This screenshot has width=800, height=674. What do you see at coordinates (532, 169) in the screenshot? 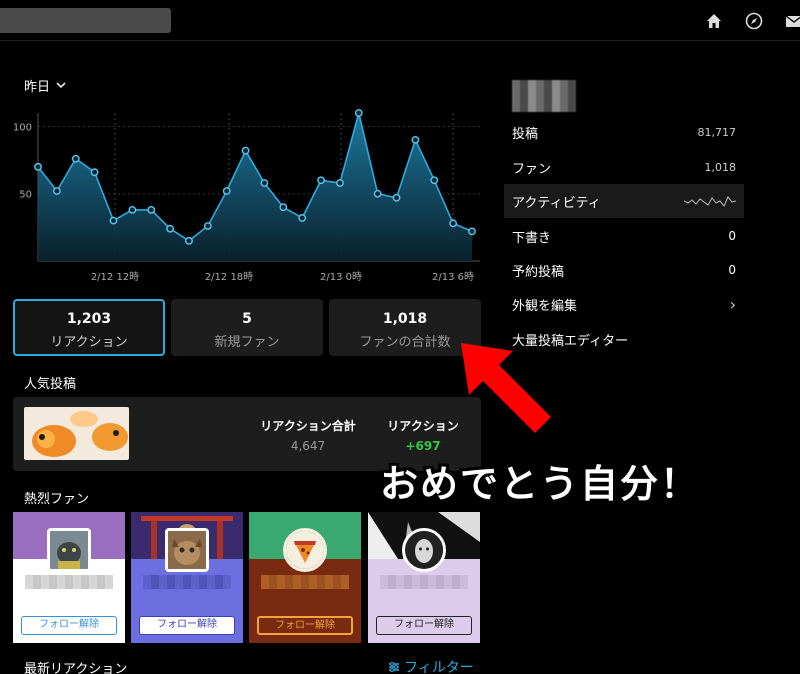
I see `sidebar-item-label: ファン` at bounding box center [532, 169].